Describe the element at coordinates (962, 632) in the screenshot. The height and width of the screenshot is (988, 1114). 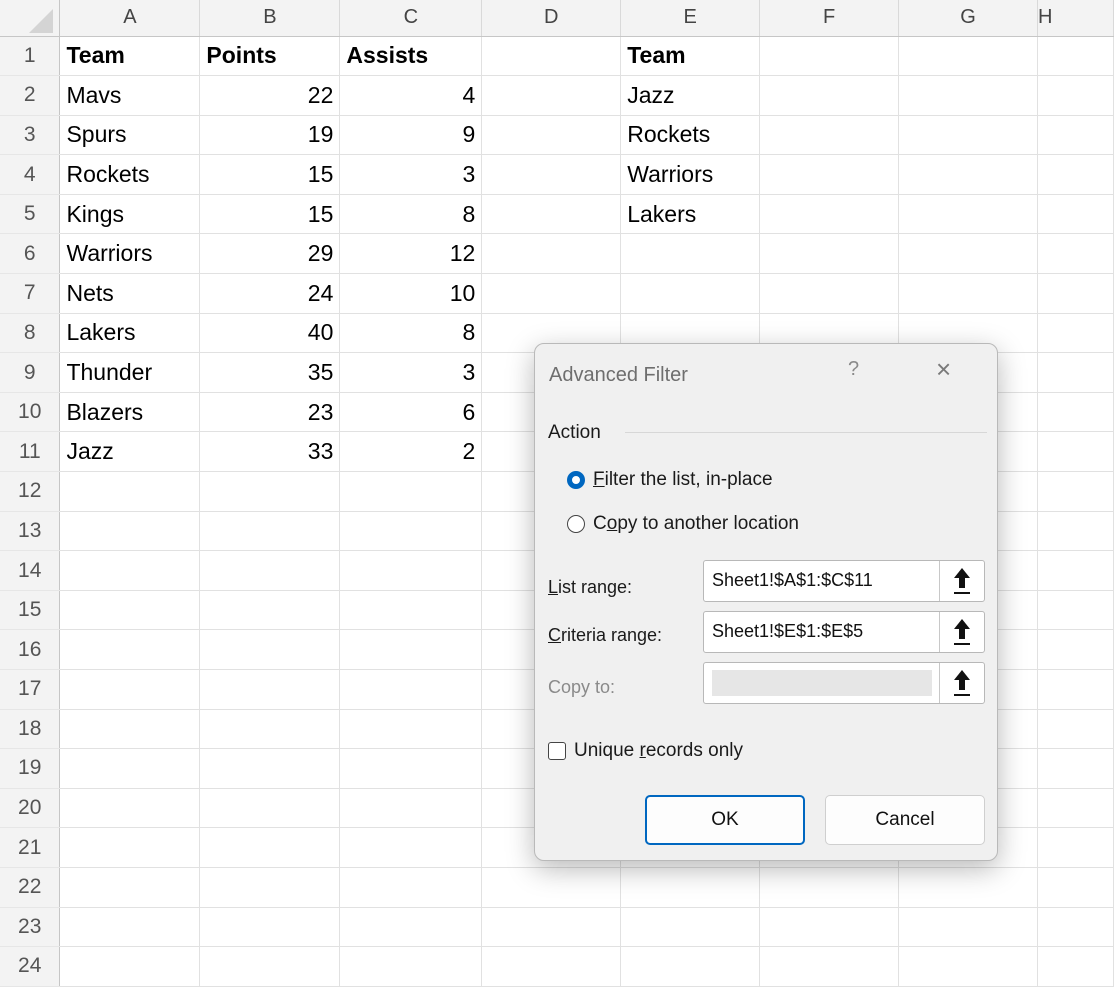
I see `criteria-range-collapse-button` at that location.